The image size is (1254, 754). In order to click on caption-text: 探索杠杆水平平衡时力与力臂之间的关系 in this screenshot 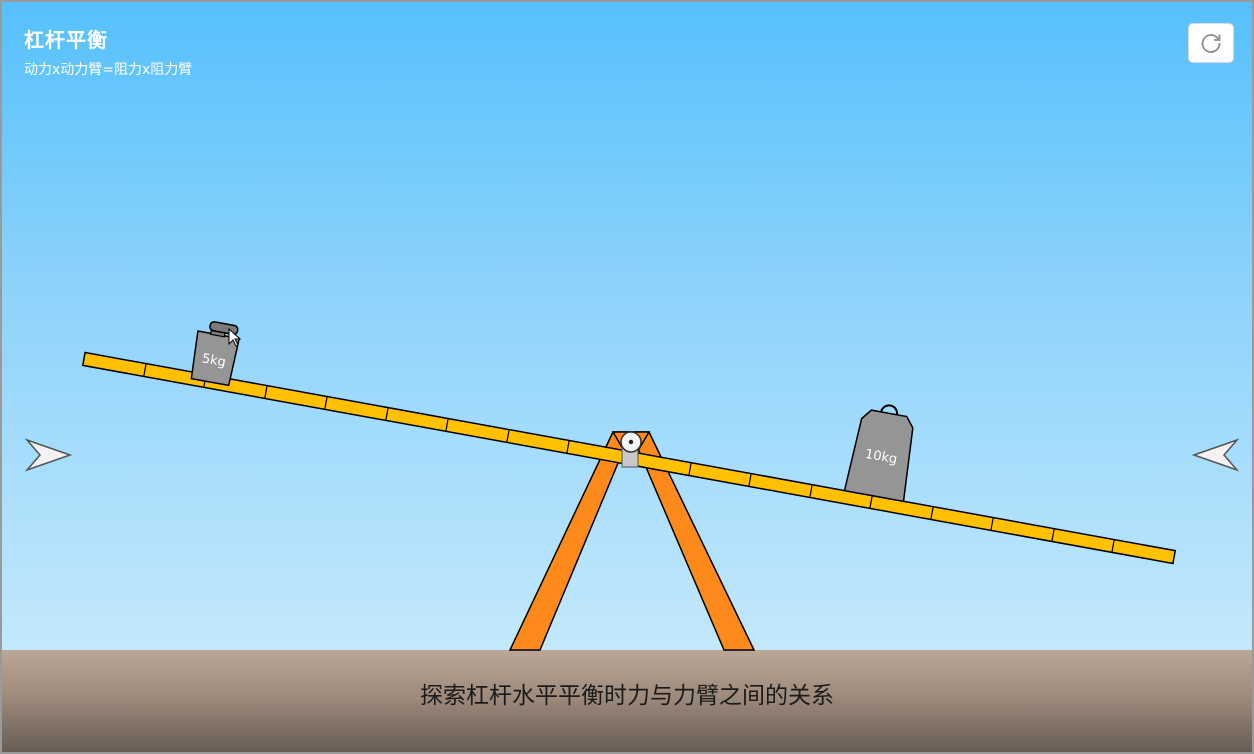, I will do `click(627, 696)`.